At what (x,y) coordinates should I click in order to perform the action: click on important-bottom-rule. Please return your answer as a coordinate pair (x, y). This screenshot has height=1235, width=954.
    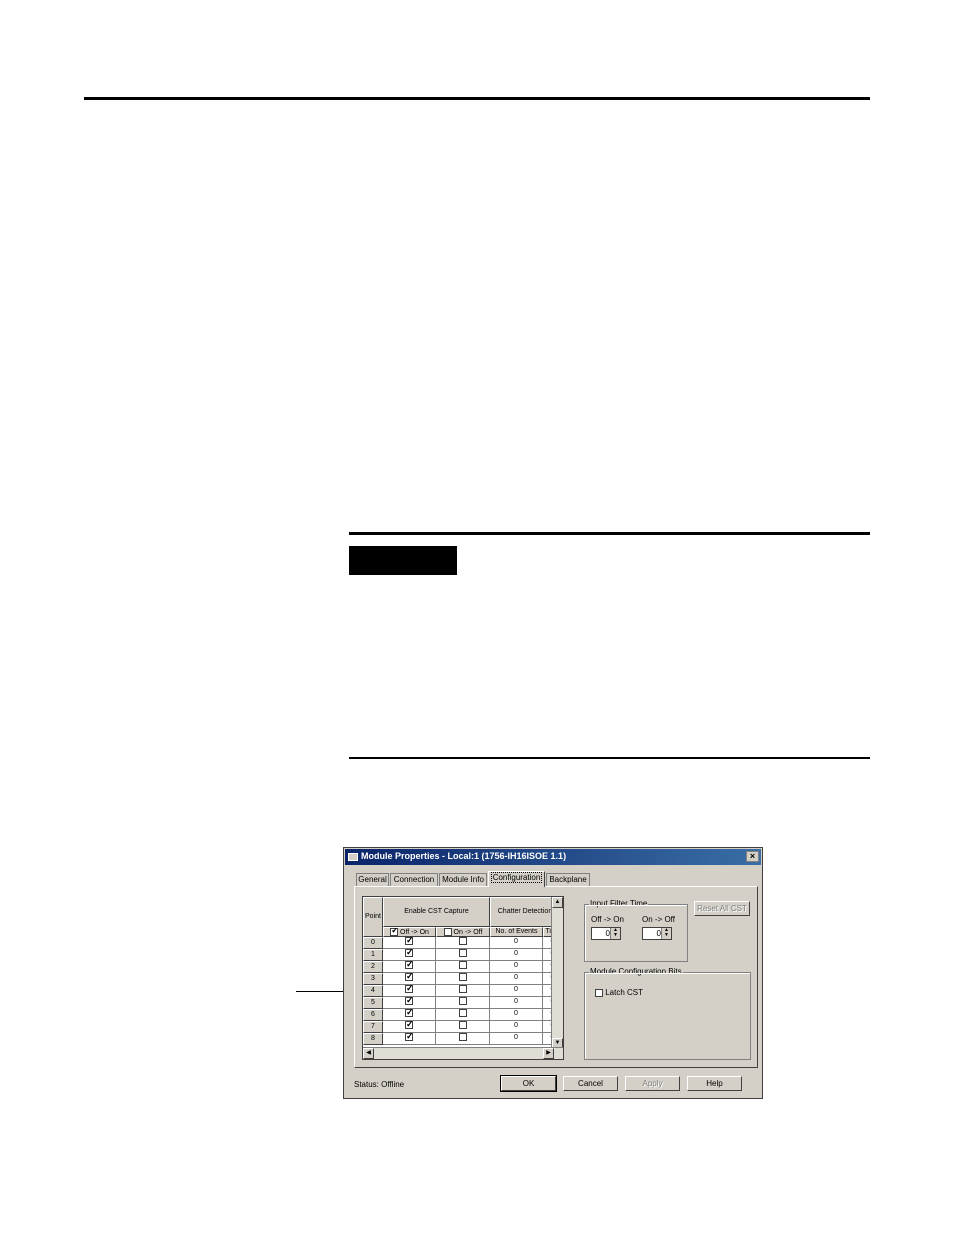
    Looking at the image, I should click on (609, 758).